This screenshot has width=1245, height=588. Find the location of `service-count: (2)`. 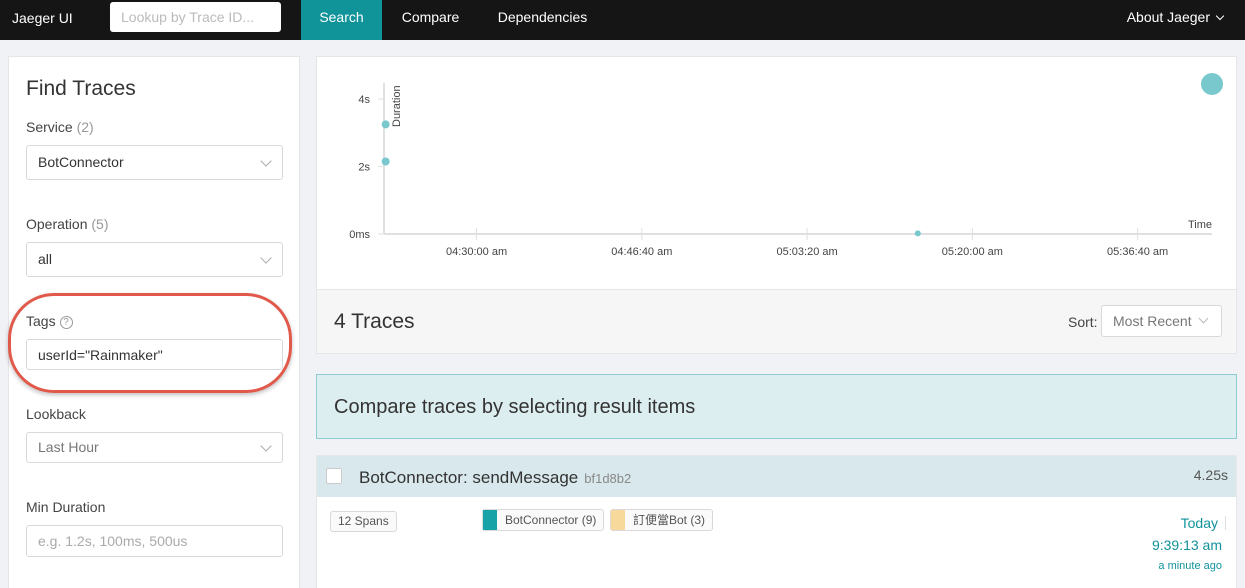

service-count: (2) is located at coordinates (85, 127).